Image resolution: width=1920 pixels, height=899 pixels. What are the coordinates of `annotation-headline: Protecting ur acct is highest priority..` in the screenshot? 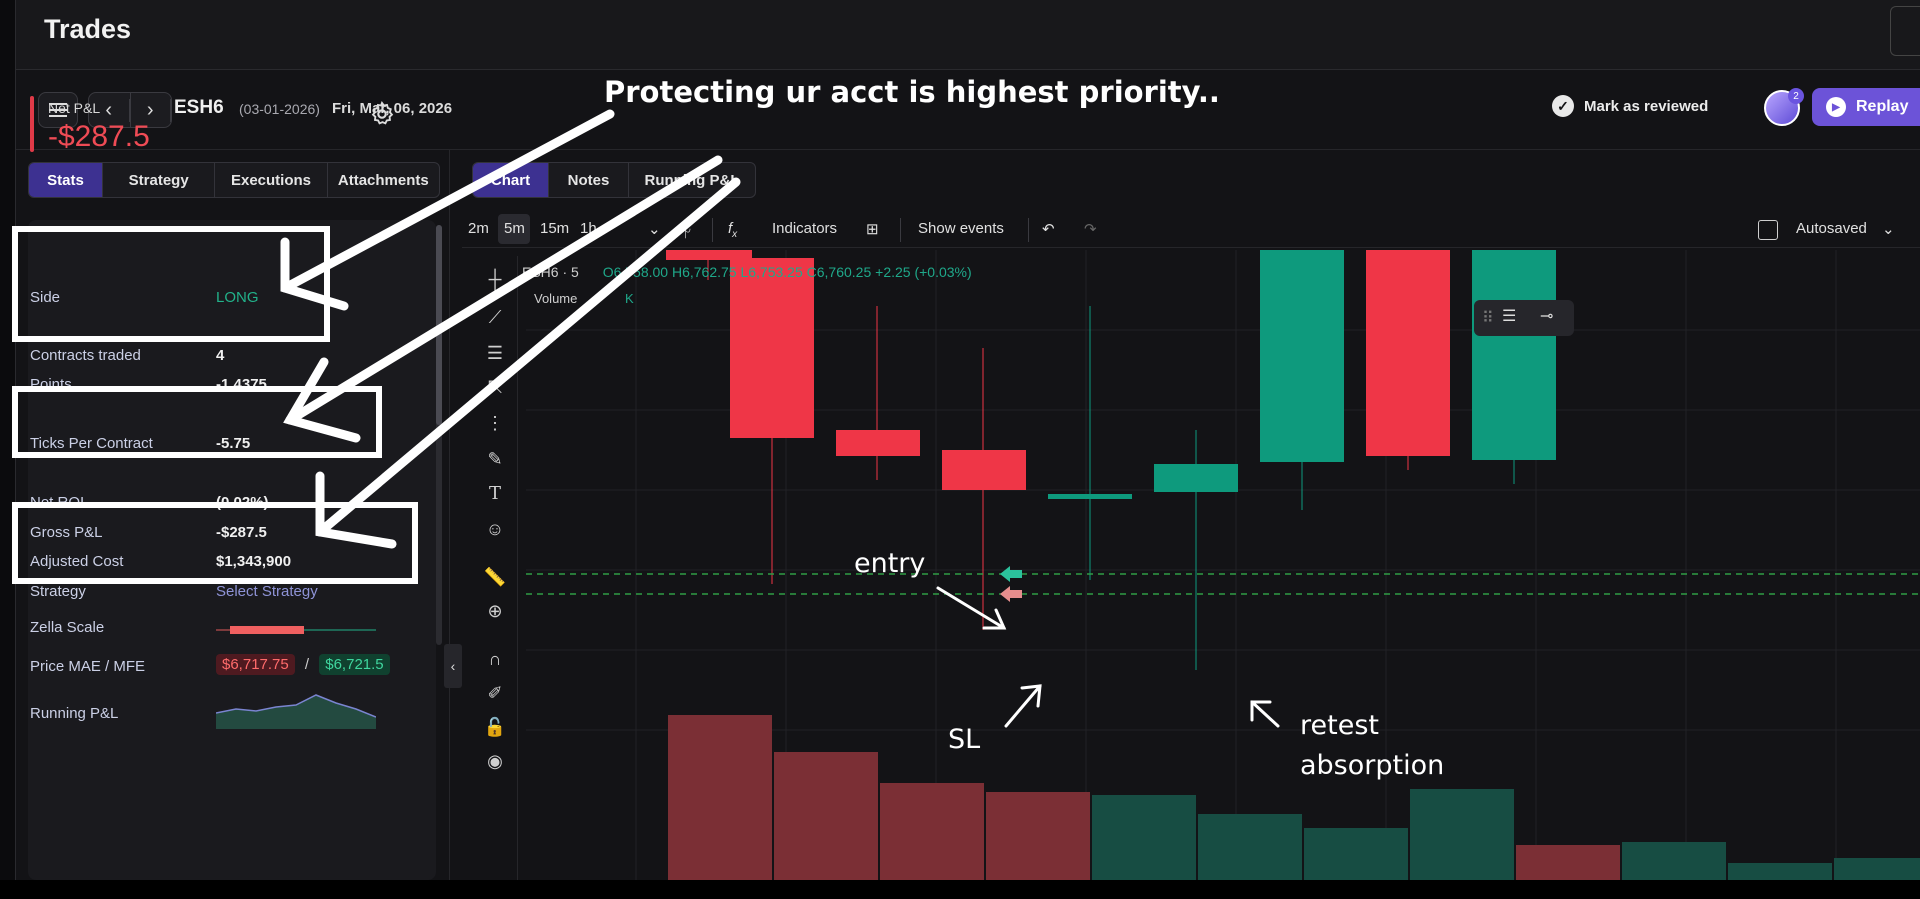 It's located at (912, 92).